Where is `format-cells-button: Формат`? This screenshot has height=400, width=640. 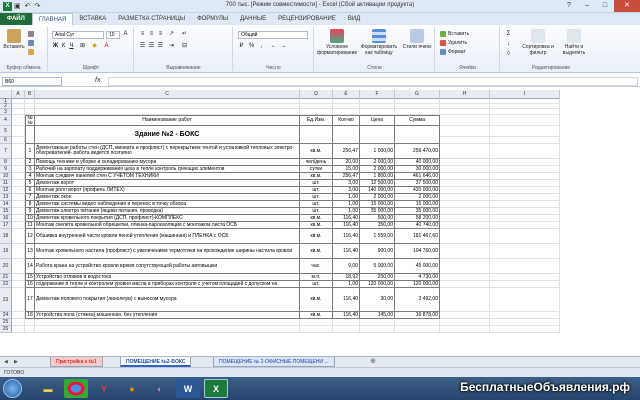 format-cells-button: Формат is located at coordinates (453, 52).